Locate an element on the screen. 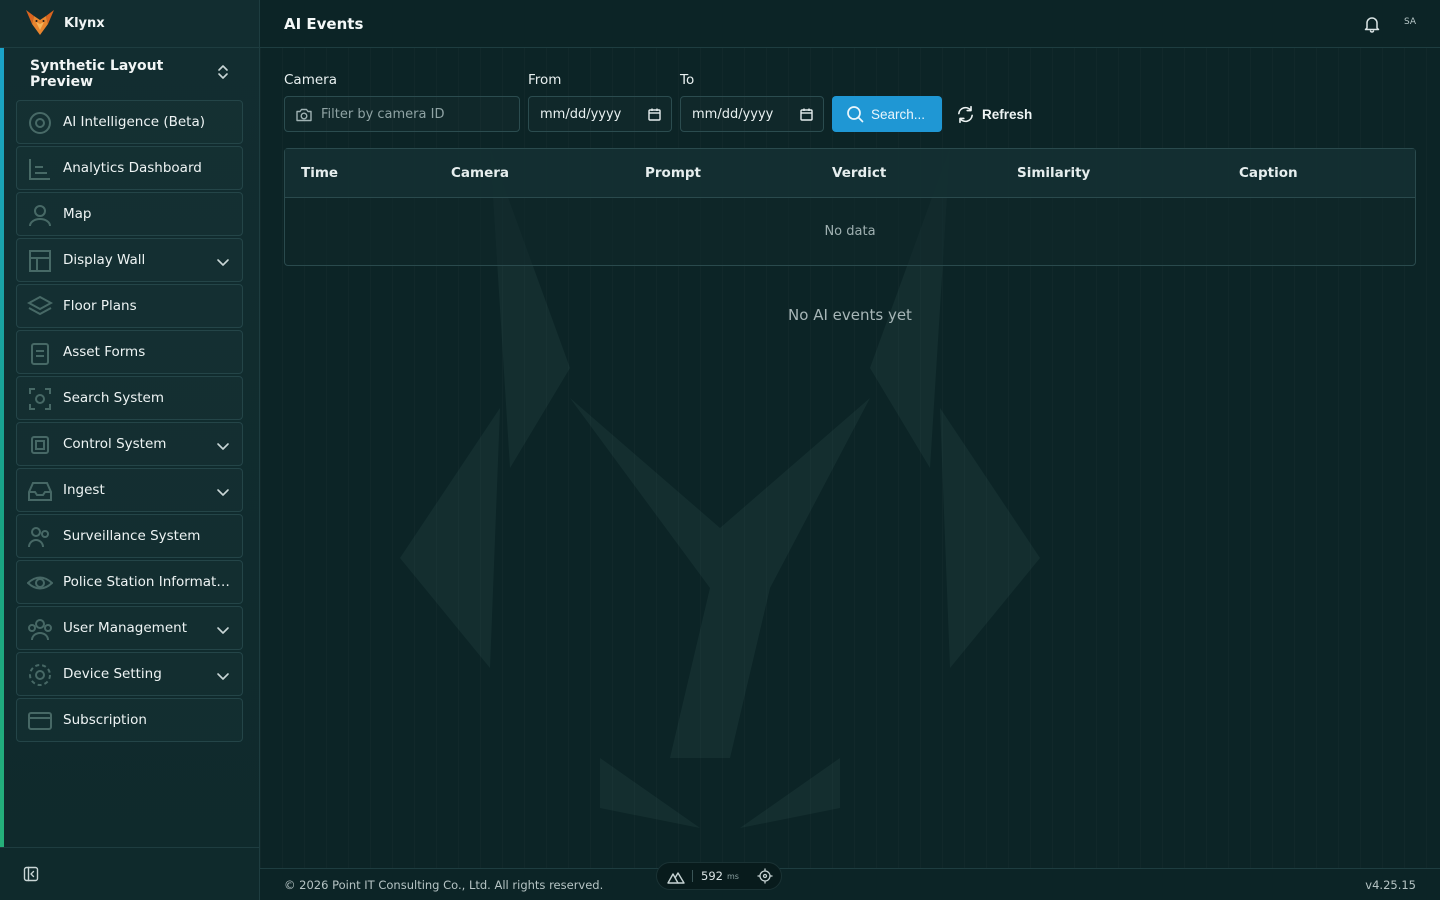  column-header-verdict: Verdict is located at coordinates (859, 173).